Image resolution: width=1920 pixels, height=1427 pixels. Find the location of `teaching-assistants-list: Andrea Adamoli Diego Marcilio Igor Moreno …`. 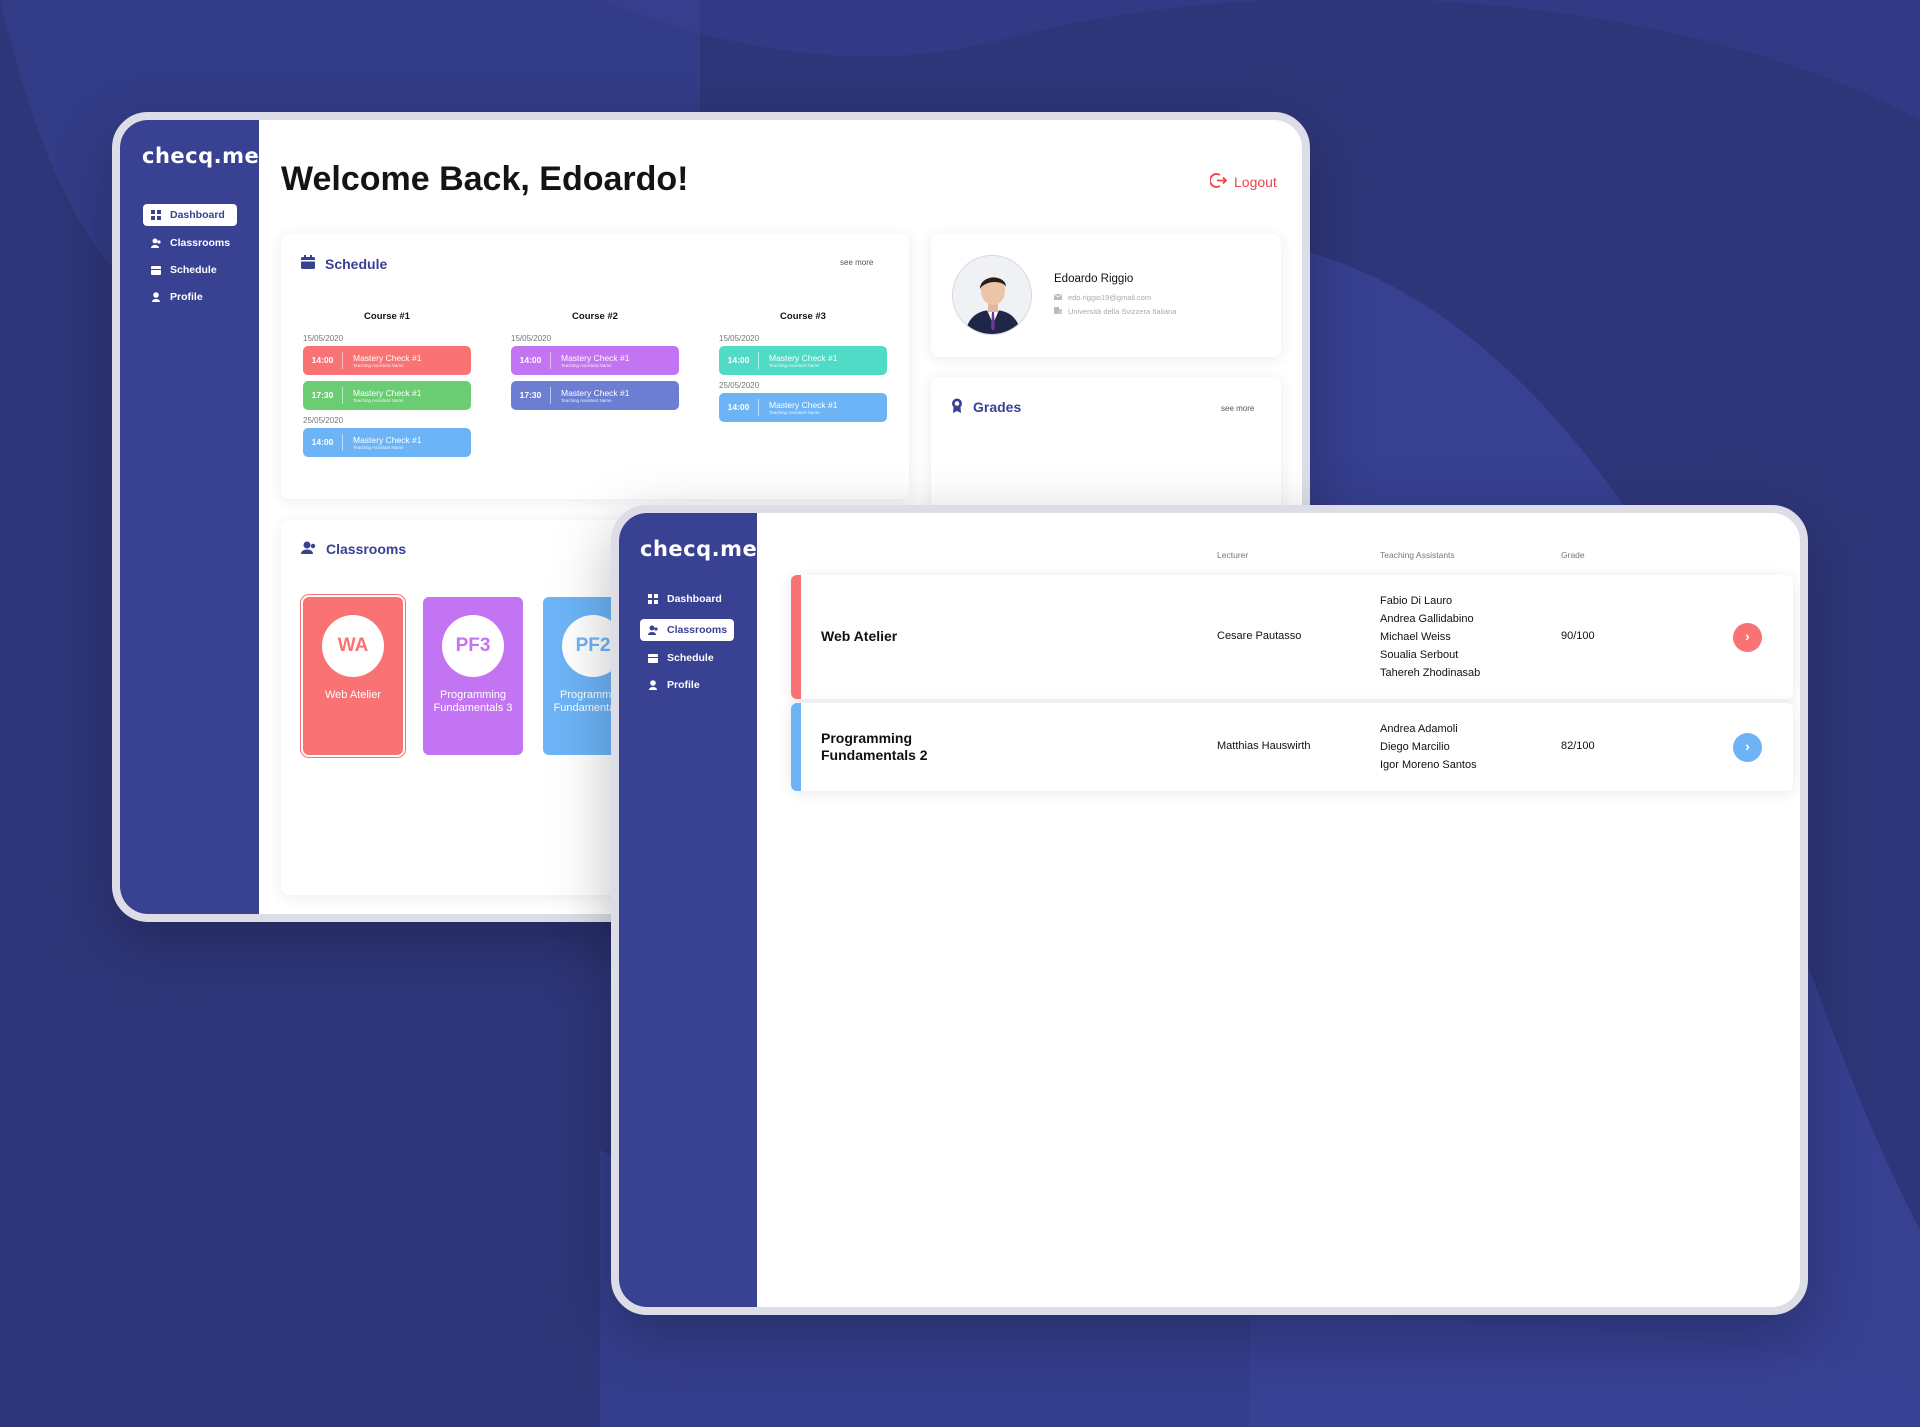

teaching-assistants-list: Andrea Adamoli Diego Marcilio Igor Moreno … is located at coordinates (1428, 747).